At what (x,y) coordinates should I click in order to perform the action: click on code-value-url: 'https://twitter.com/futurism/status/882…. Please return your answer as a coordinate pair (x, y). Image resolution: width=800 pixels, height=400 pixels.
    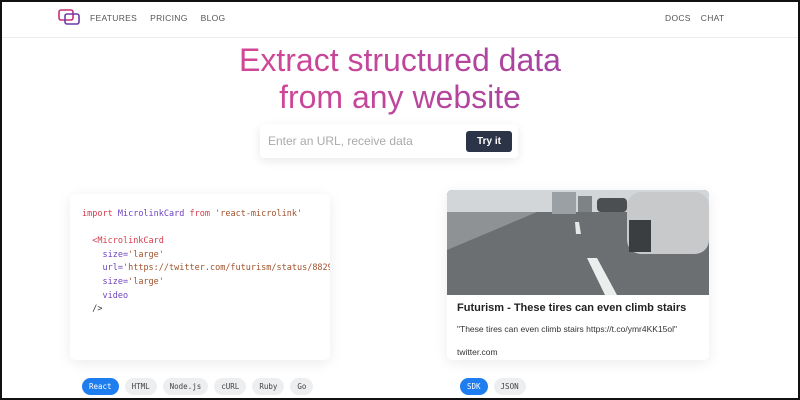
    Looking at the image, I should click on (226, 268).